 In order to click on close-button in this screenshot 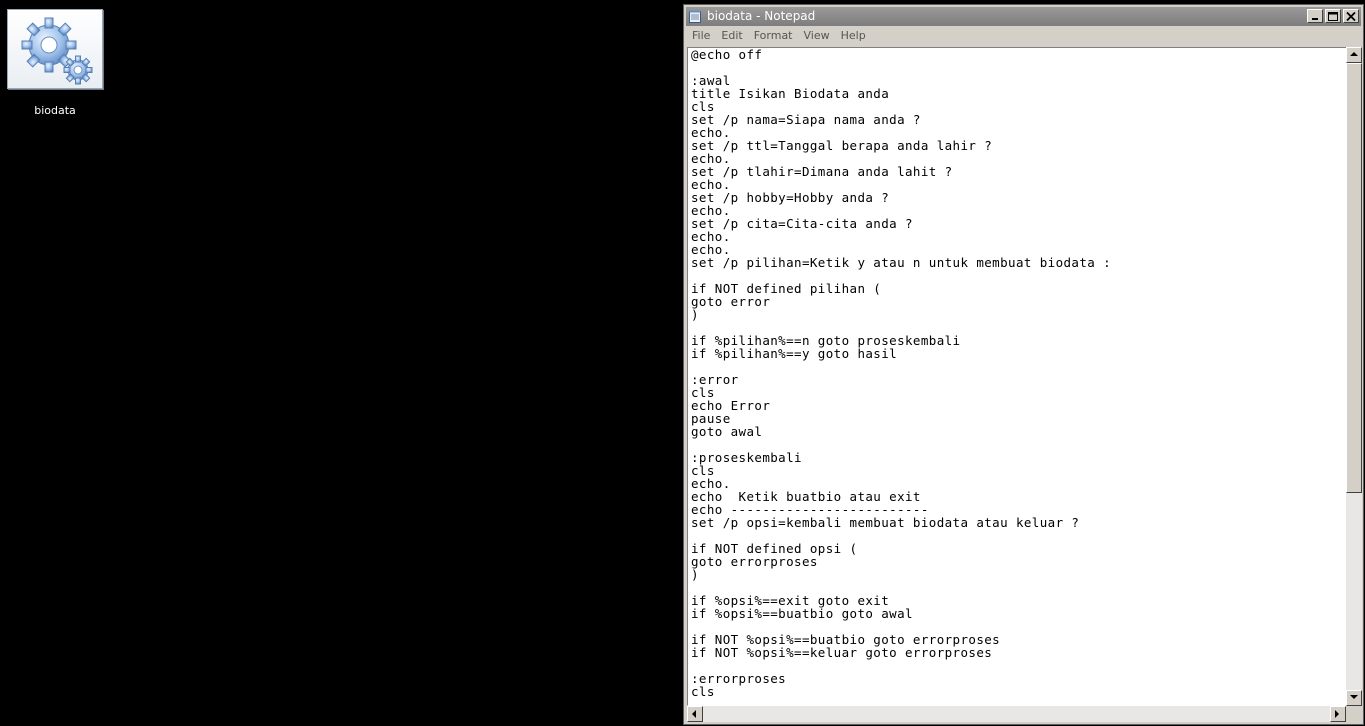, I will do `click(1351, 16)`.